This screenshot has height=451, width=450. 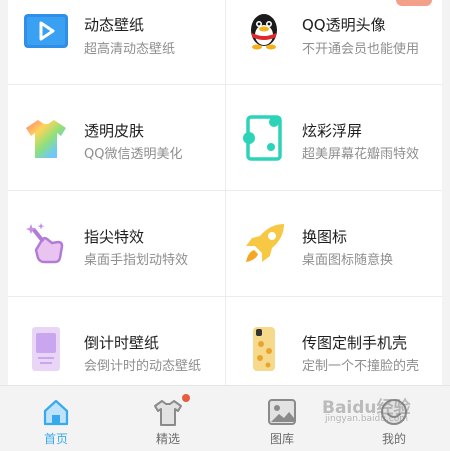 I want to click on feature-subtitle: 不开通会员也能使用, so click(x=361, y=49).